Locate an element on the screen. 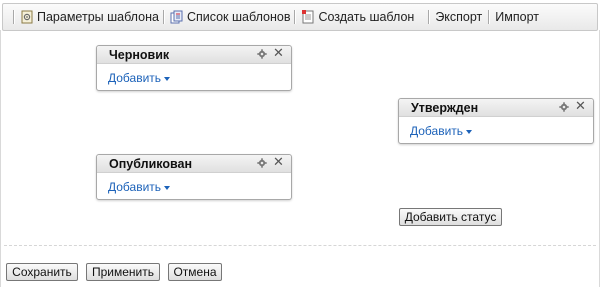 The image size is (600, 287). template-list-button: Список шаблонов is located at coordinates (230, 17).